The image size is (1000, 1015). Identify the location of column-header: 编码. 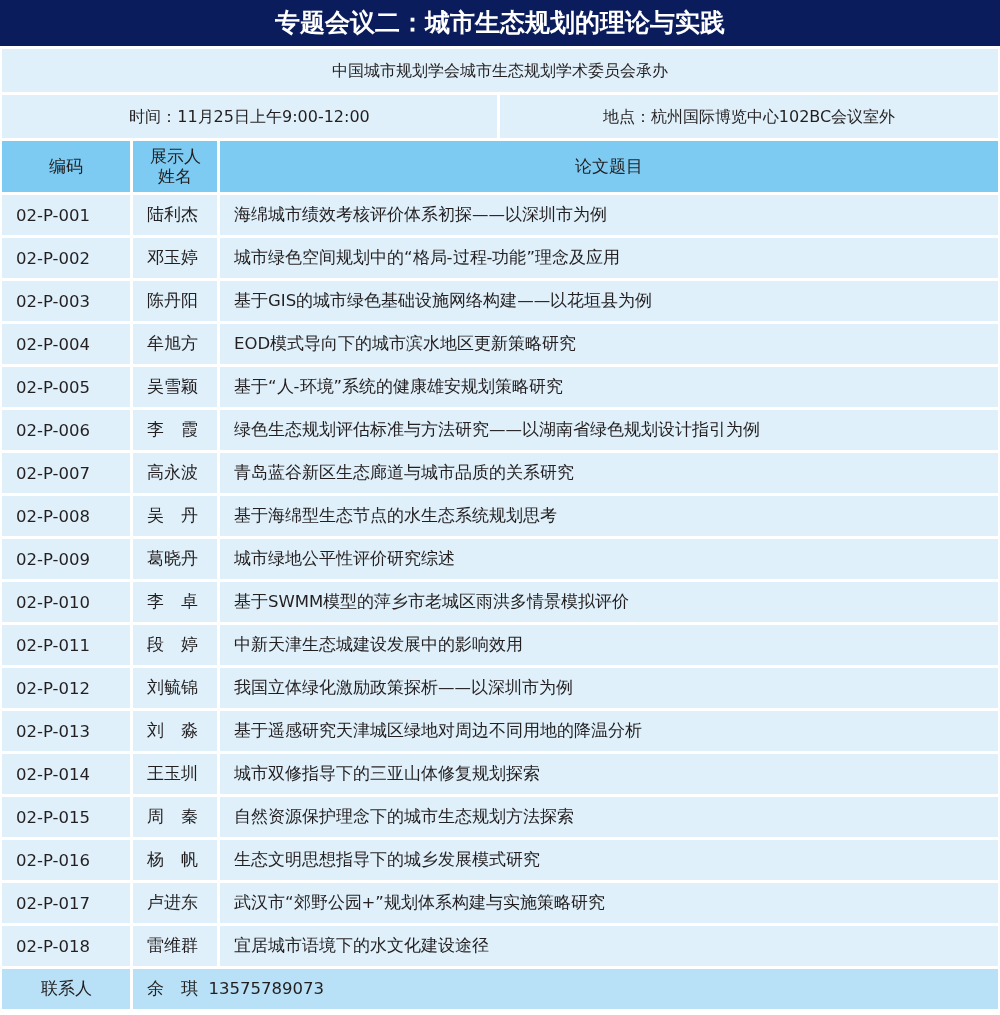
(66, 166).